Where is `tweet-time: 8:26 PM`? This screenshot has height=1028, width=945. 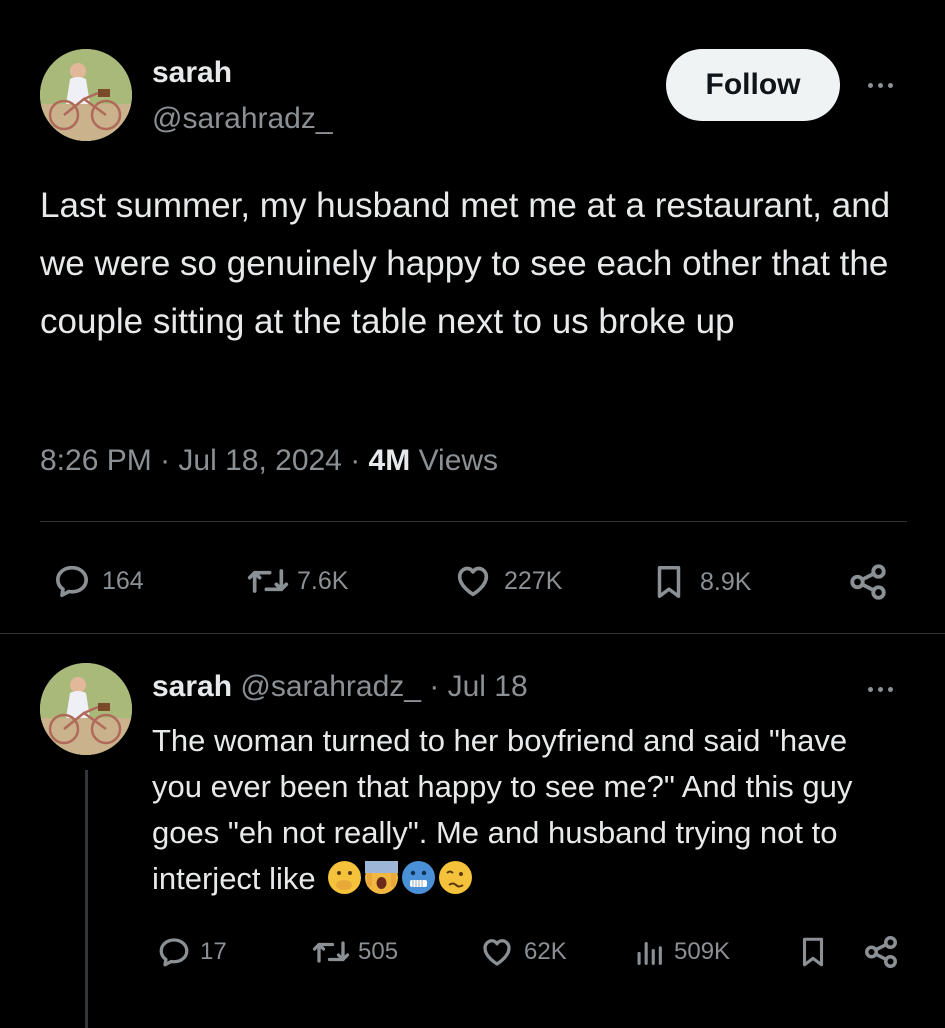 tweet-time: 8:26 PM is located at coordinates (96, 460).